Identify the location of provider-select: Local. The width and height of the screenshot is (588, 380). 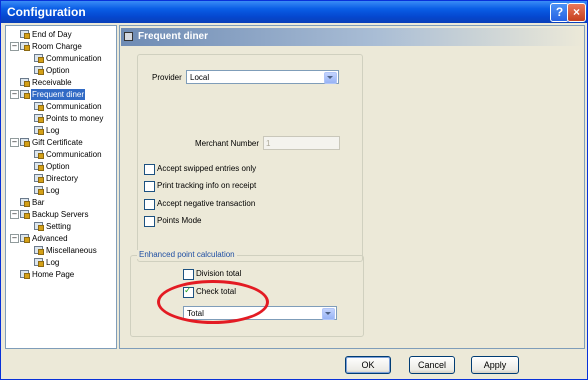
(262, 77).